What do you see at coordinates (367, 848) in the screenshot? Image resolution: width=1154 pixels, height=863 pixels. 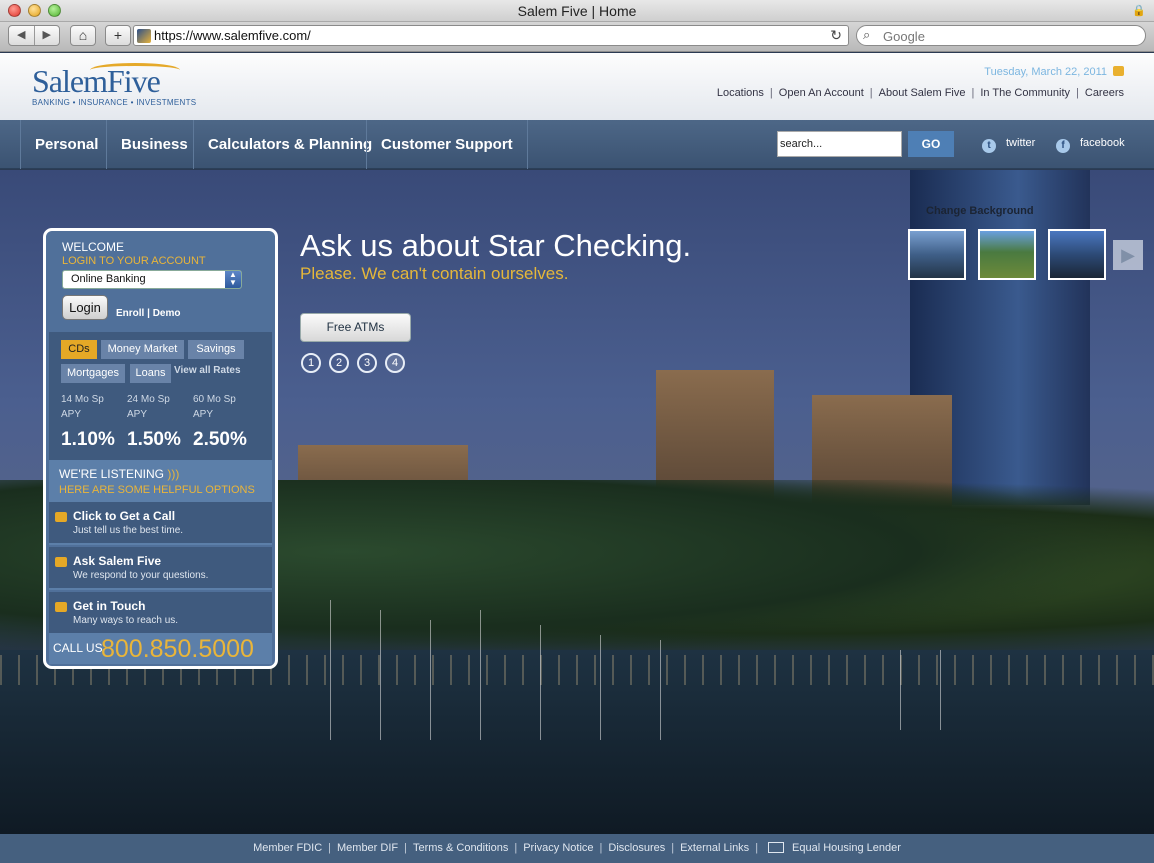 I see `footer-link-dif: Member DIF` at bounding box center [367, 848].